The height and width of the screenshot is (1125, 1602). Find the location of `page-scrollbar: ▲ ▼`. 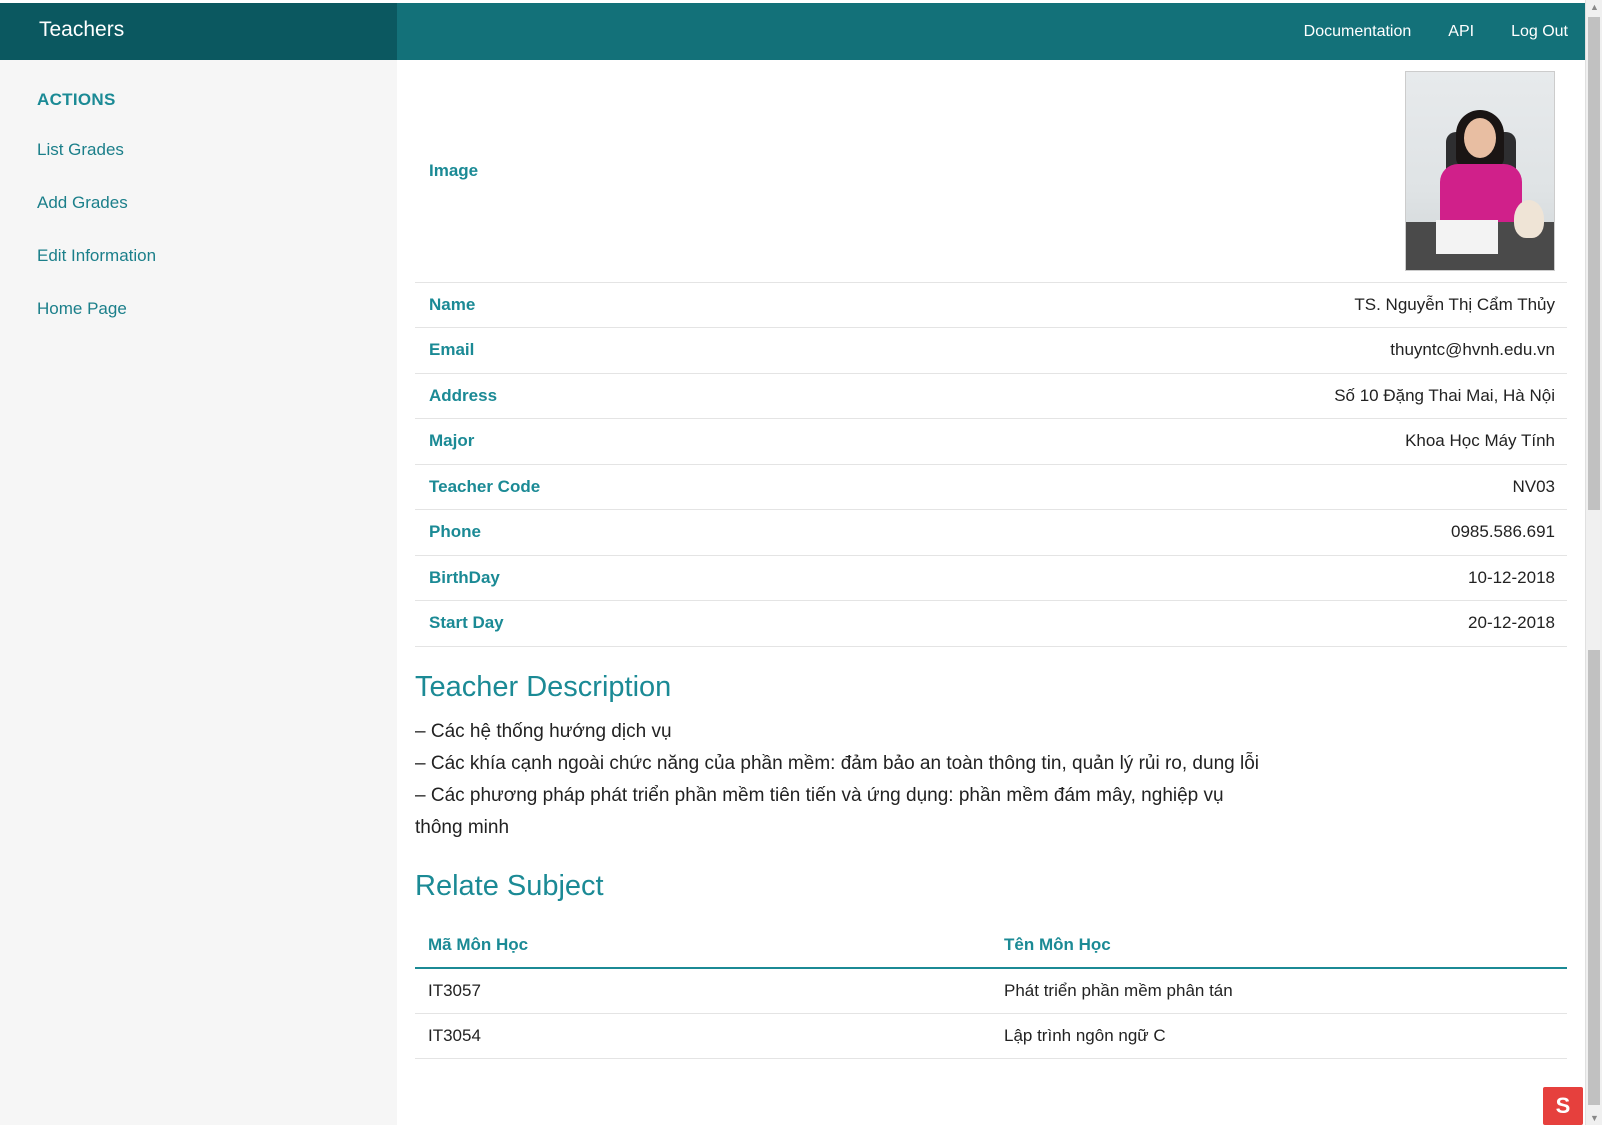

page-scrollbar: ▲ ▼ is located at coordinates (1593, 562).